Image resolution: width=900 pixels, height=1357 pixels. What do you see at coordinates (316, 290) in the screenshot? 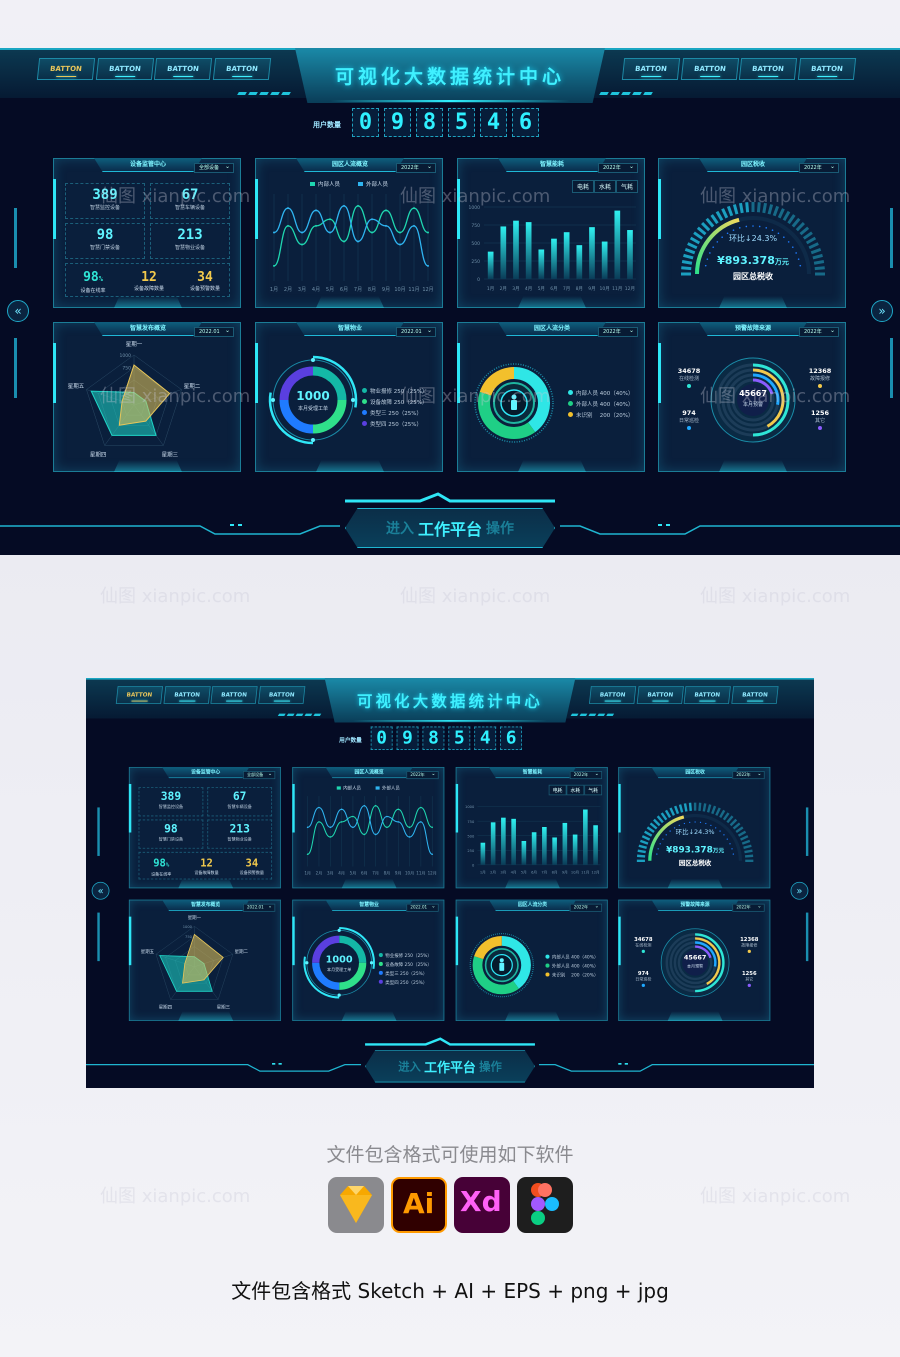
I see `x-tick-label: 4月` at bounding box center [316, 290].